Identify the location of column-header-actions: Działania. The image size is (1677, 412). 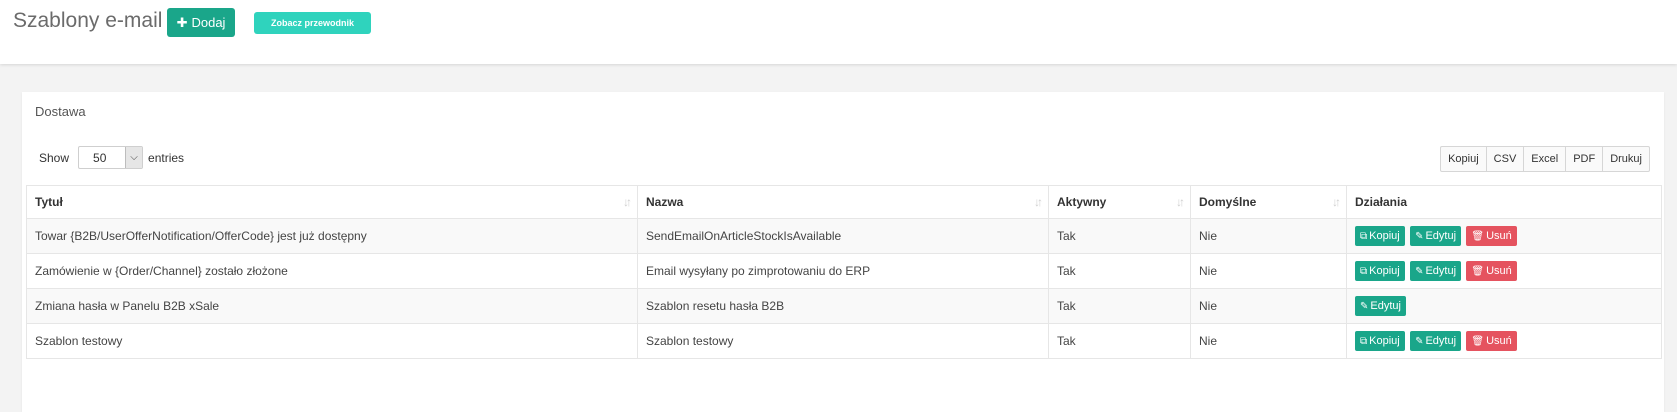
(1504, 202).